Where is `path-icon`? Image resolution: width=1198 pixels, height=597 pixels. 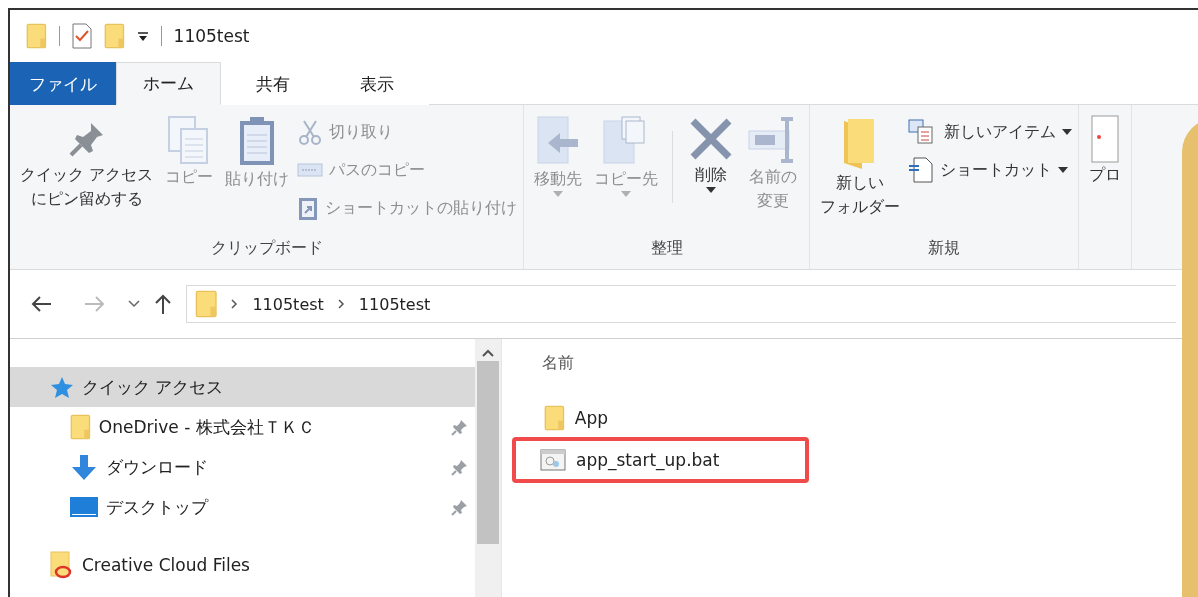
path-icon is located at coordinates (310, 170).